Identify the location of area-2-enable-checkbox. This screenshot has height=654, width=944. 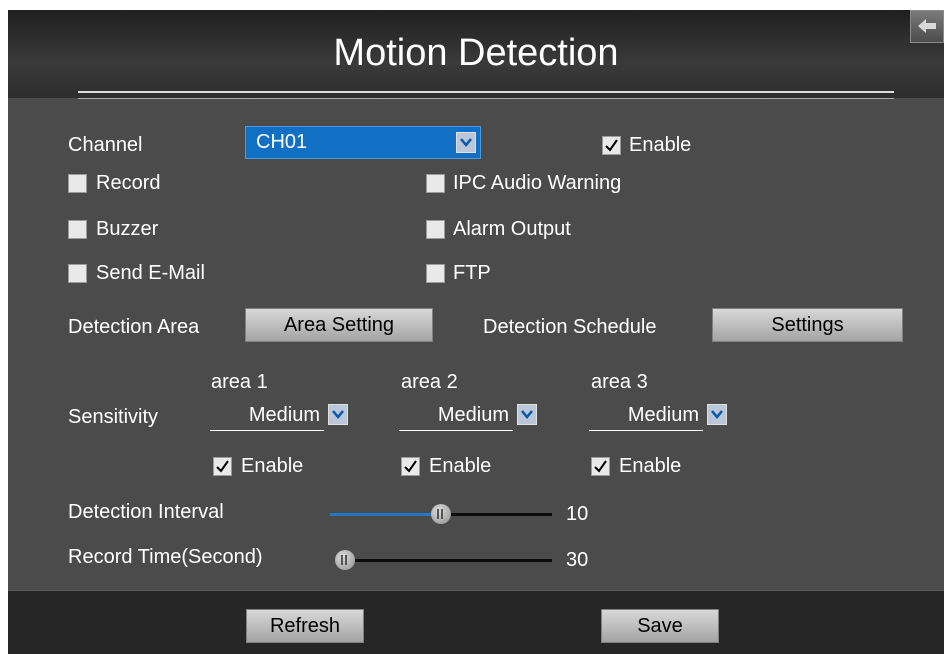
(410, 466).